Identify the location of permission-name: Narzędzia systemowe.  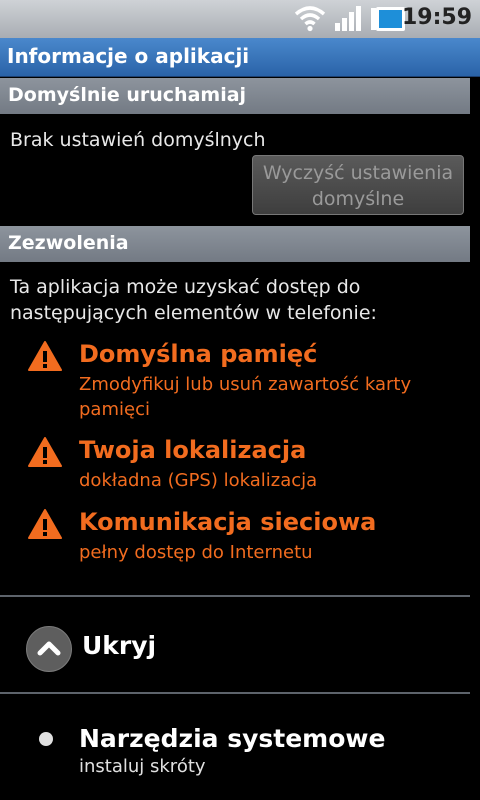
(232, 738).